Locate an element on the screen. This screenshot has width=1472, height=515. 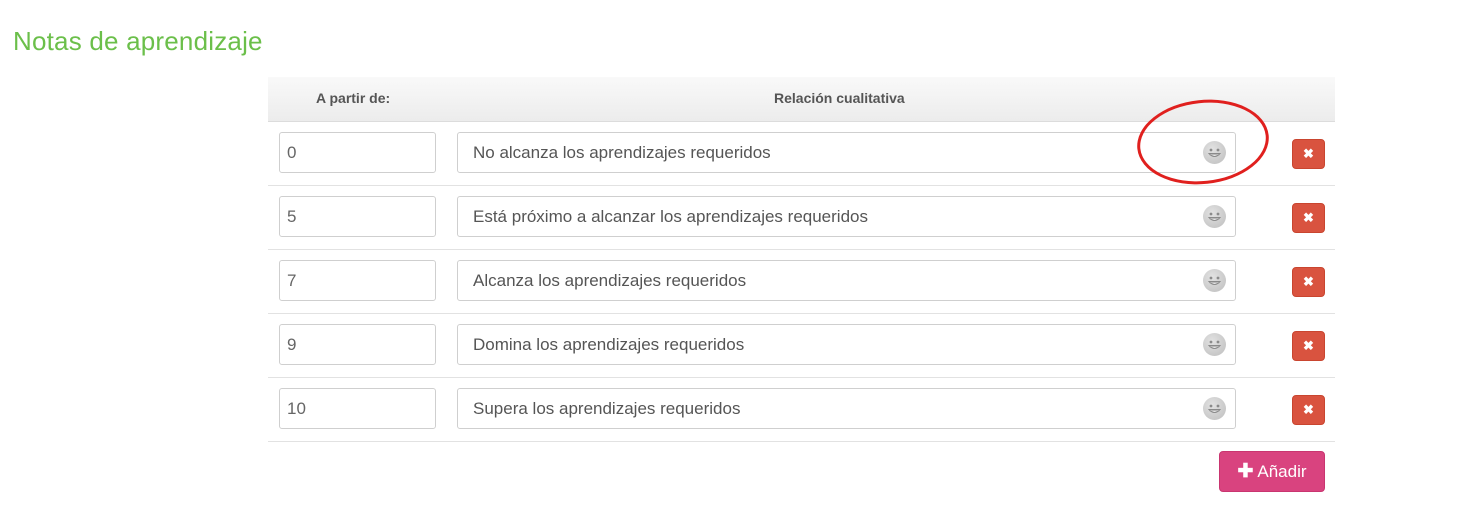
relation-text: Alcanza los aprendizajes requeridos is located at coordinates (610, 280).